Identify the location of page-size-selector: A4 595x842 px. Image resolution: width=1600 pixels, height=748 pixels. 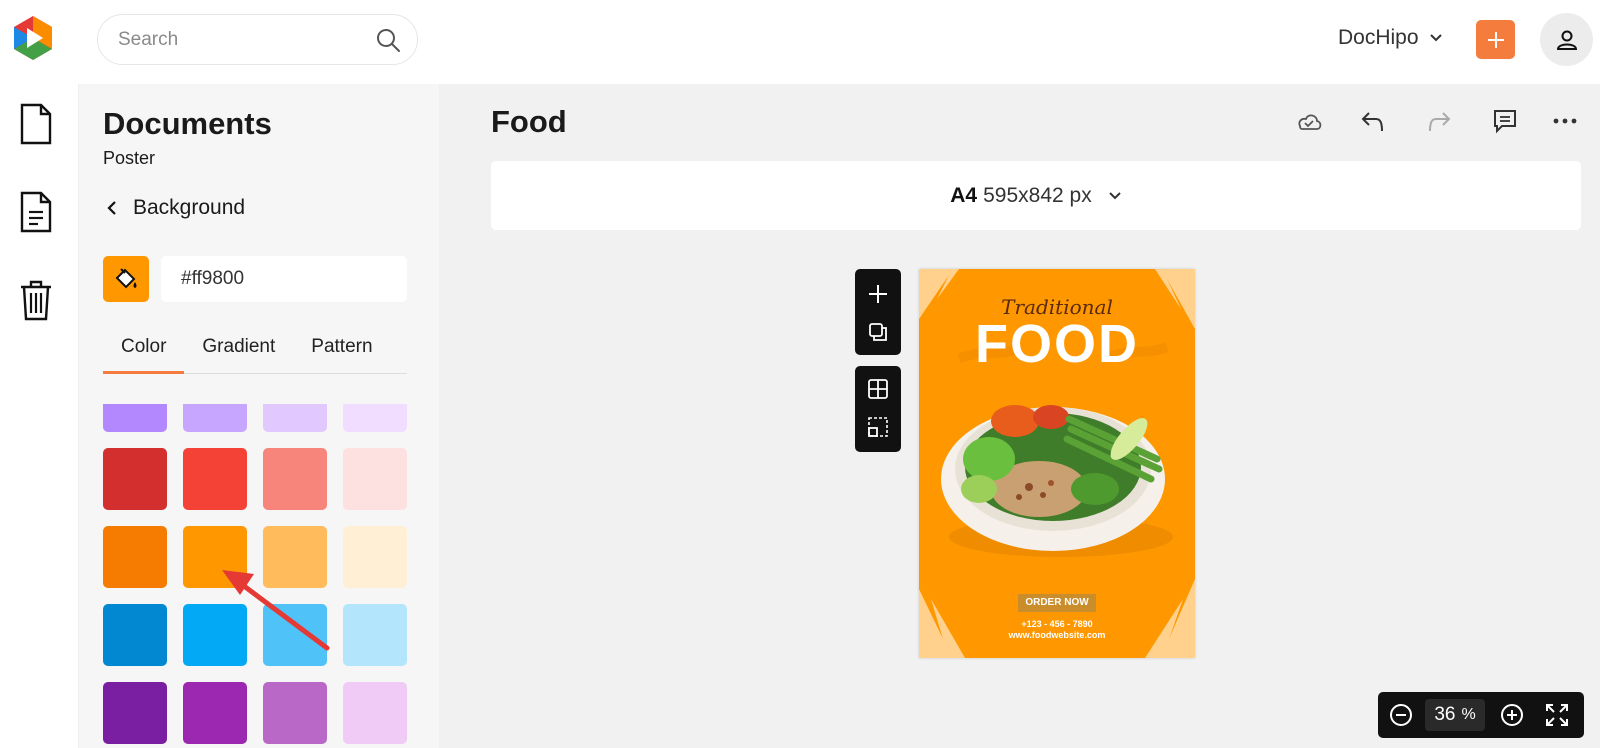
(1036, 195).